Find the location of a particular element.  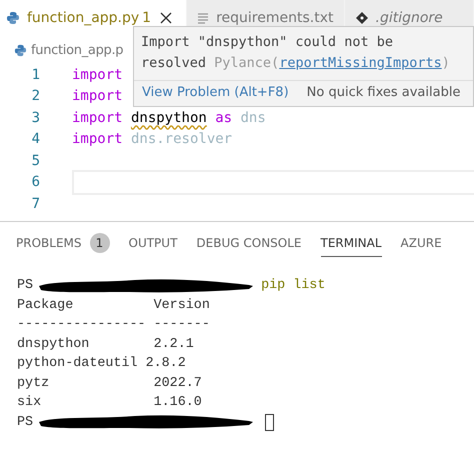

panel-tab: PROBLEMS 1 is located at coordinates (63, 243).